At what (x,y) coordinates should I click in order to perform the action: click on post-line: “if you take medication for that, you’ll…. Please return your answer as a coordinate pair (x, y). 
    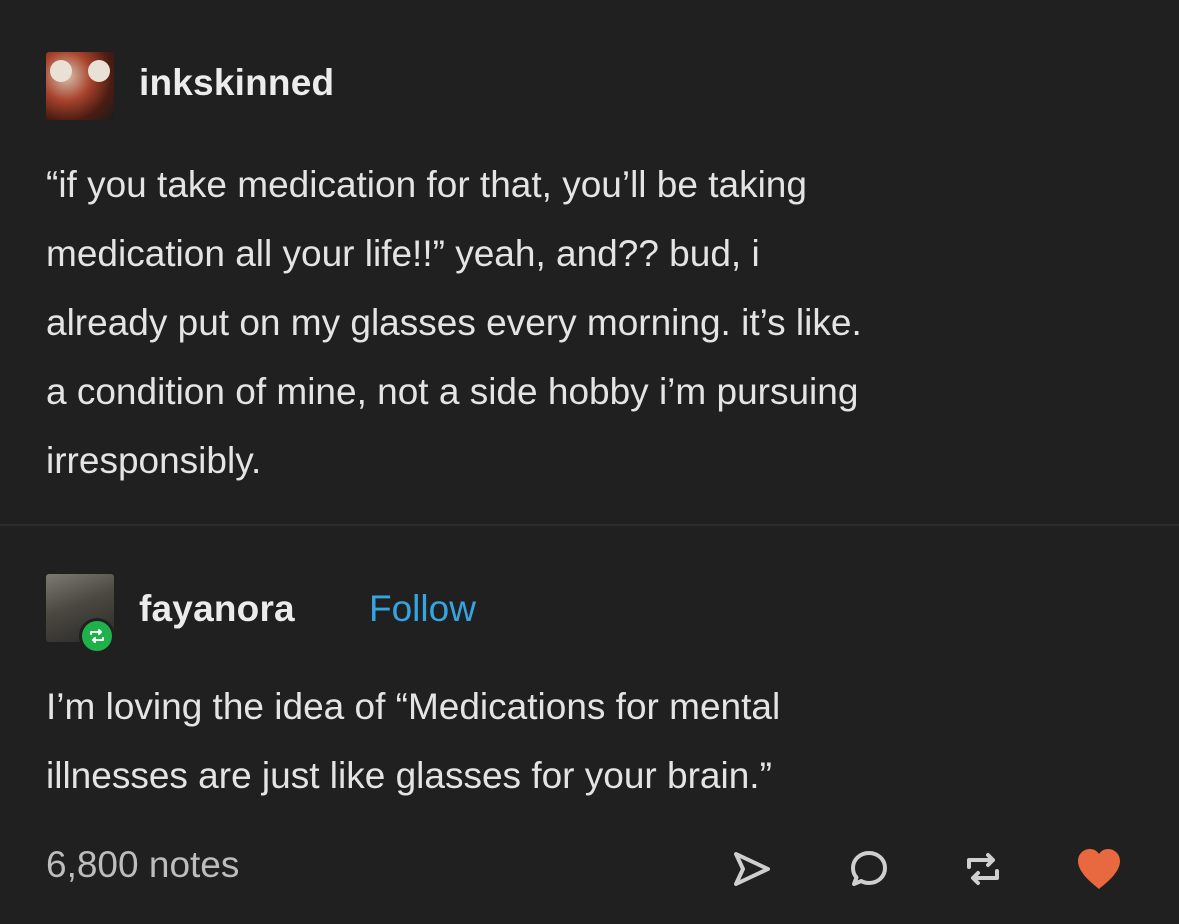
    Looking at the image, I should click on (426, 184).